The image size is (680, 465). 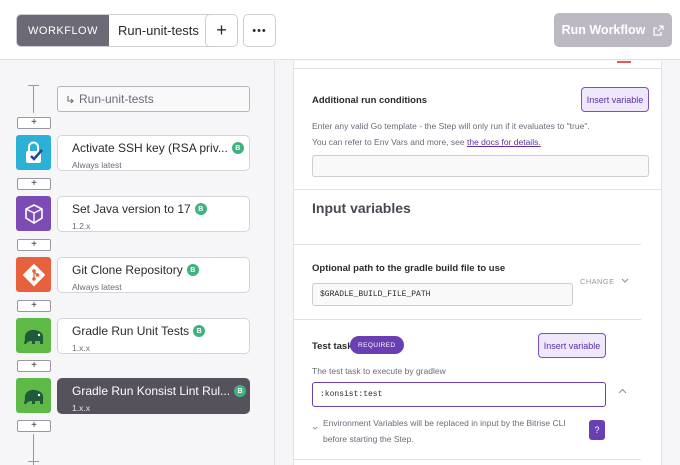 What do you see at coordinates (131, 331) in the screenshot?
I see `step-title: Gradle Run Unit Tests` at bounding box center [131, 331].